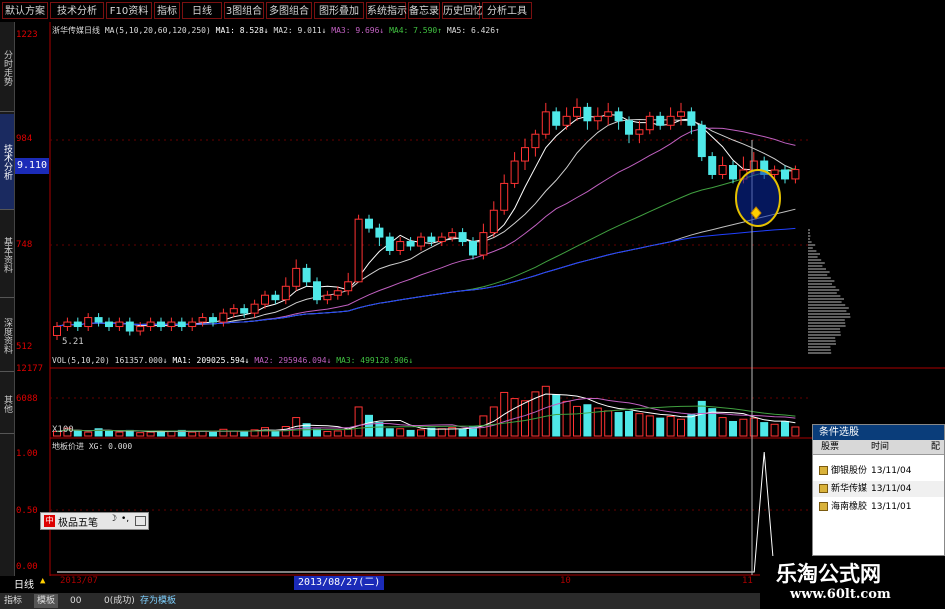 Image resolution: width=945 pixels, height=609 pixels. I want to click on vol-tick-mid: 6088, so click(27, 399).